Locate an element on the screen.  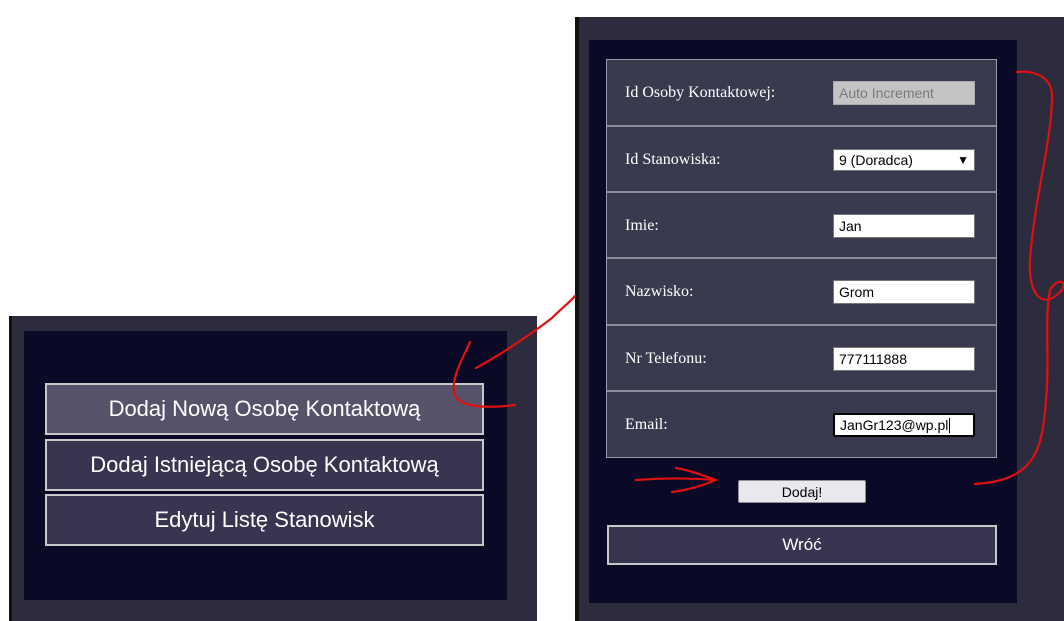
last-name-input: Grom is located at coordinates (904, 292).